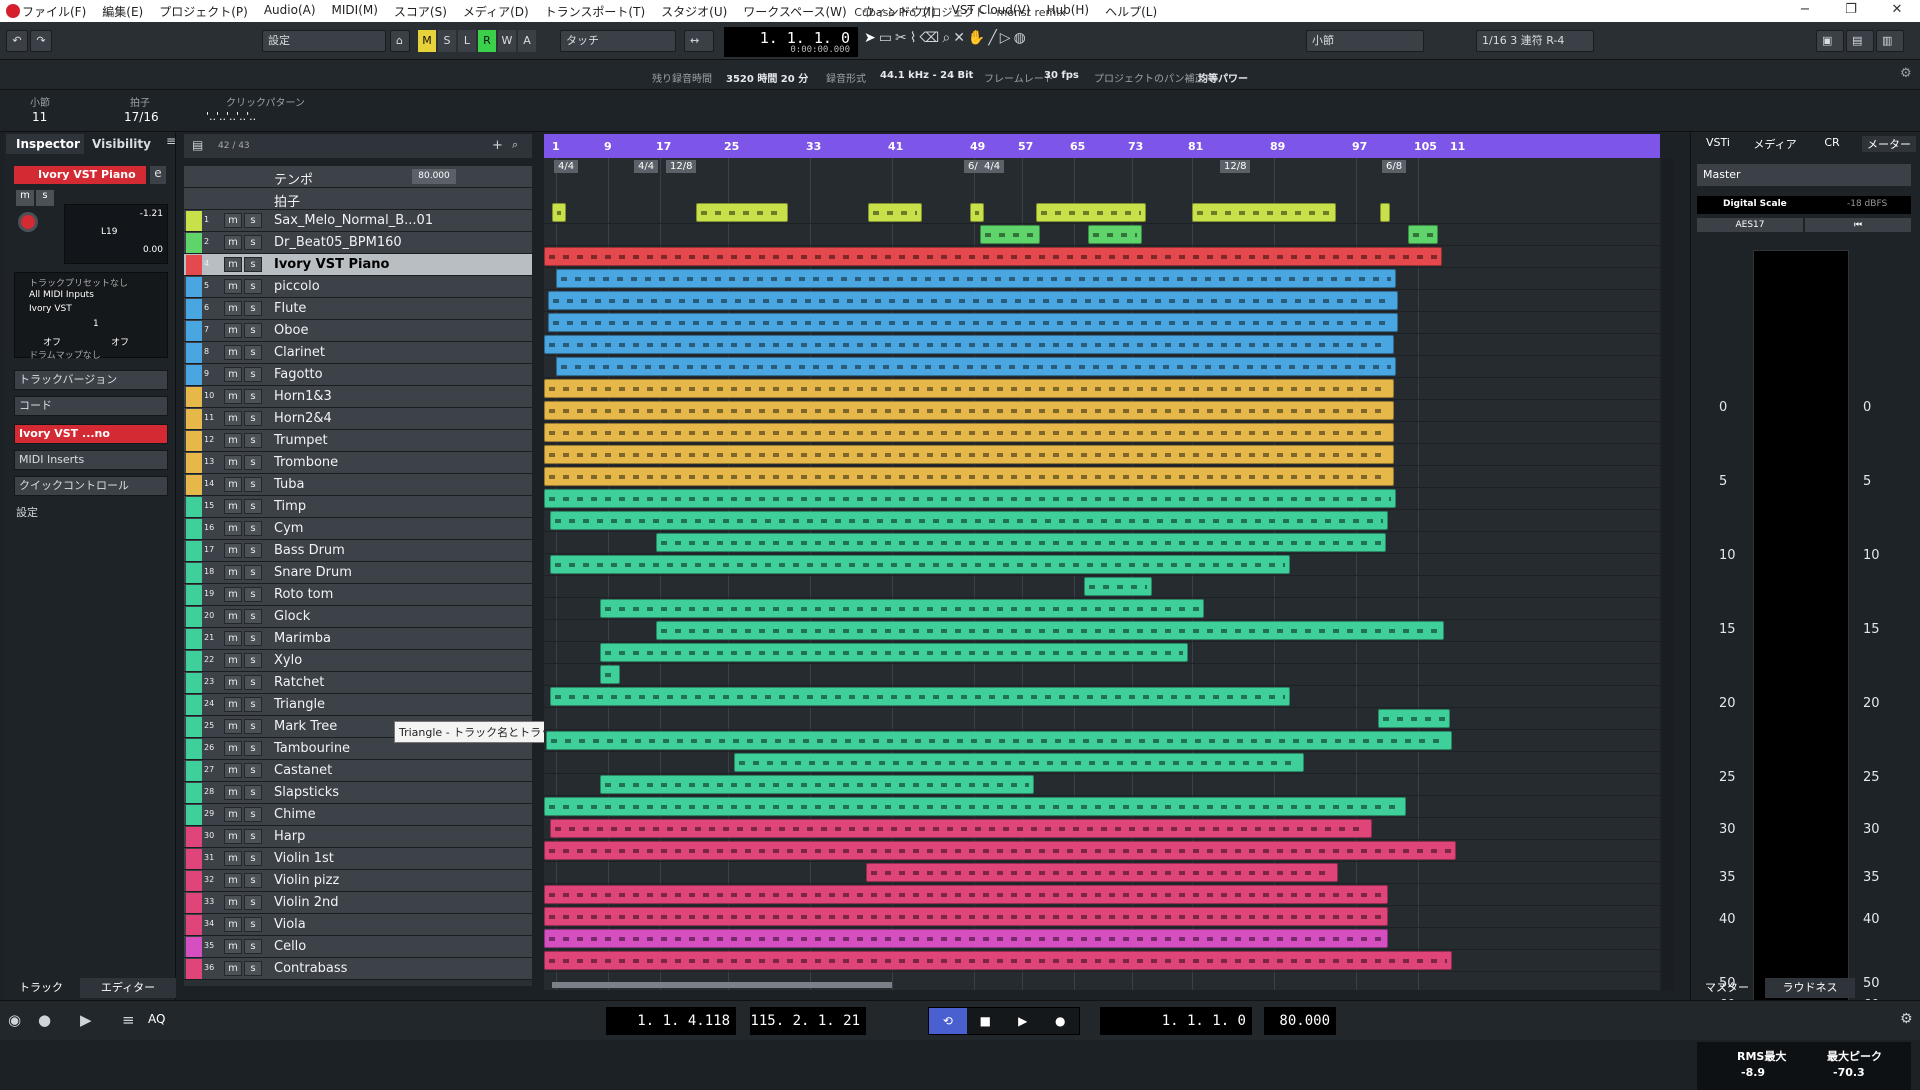 The height and width of the screenshot is (1090, 1920). I want to click on hand-tool-icon: ✋, so click(976, 41).